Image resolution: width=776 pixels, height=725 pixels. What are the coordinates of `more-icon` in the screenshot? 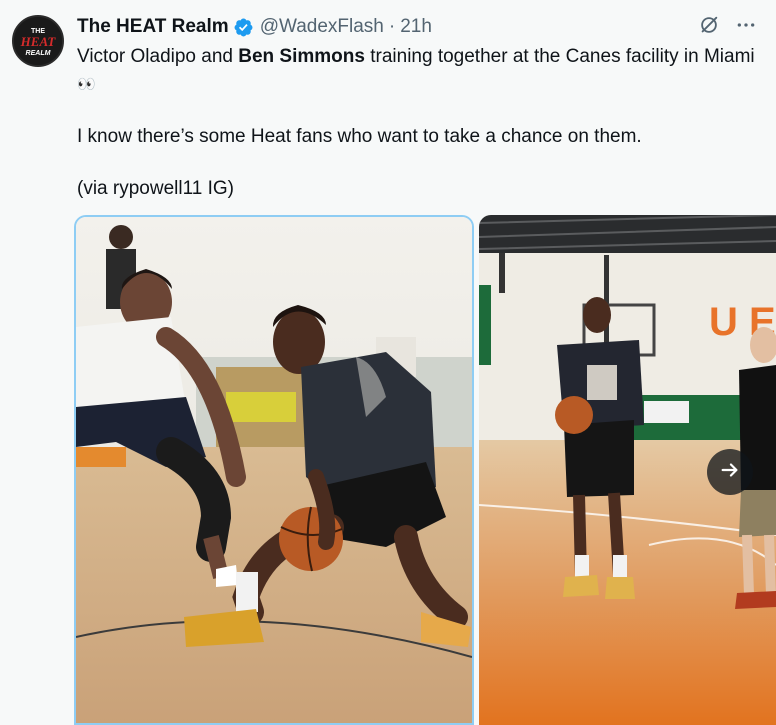 It's located at (746, 27).